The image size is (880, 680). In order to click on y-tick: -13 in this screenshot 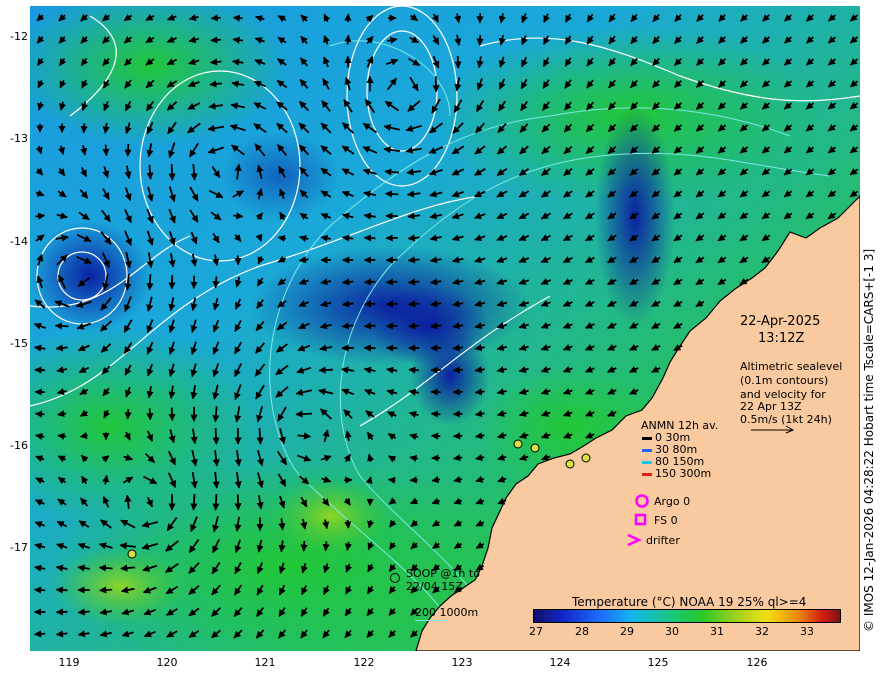, I will do `click(19, 138)`.